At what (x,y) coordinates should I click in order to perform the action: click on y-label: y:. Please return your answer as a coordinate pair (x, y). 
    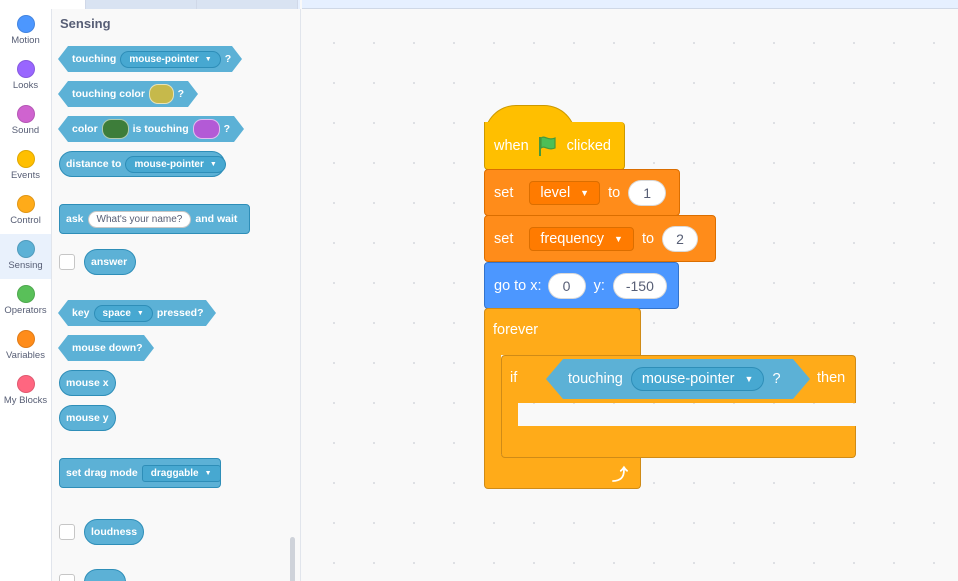
    Looking at the image, I should click on (599, 285).